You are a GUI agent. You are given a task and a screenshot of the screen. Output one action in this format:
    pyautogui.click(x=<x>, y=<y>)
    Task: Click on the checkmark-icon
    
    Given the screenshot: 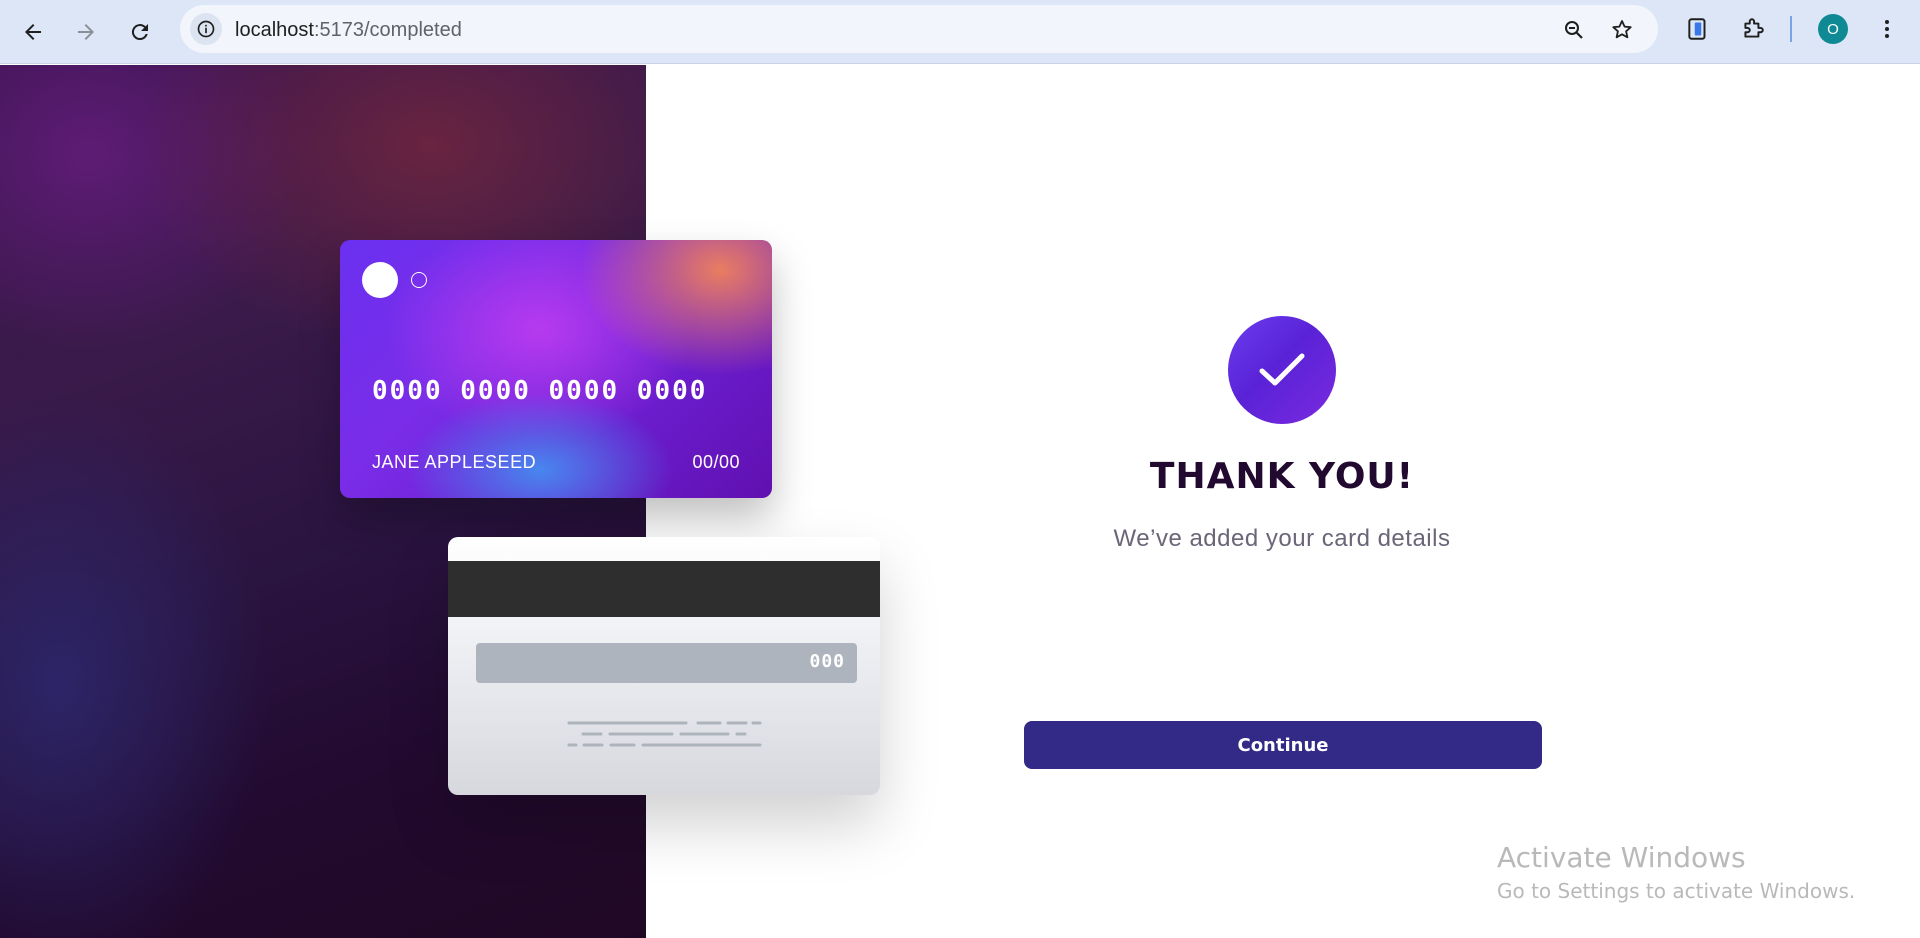 What is the action you would take?
    pyautogui.click(x=1282, y=369)
    